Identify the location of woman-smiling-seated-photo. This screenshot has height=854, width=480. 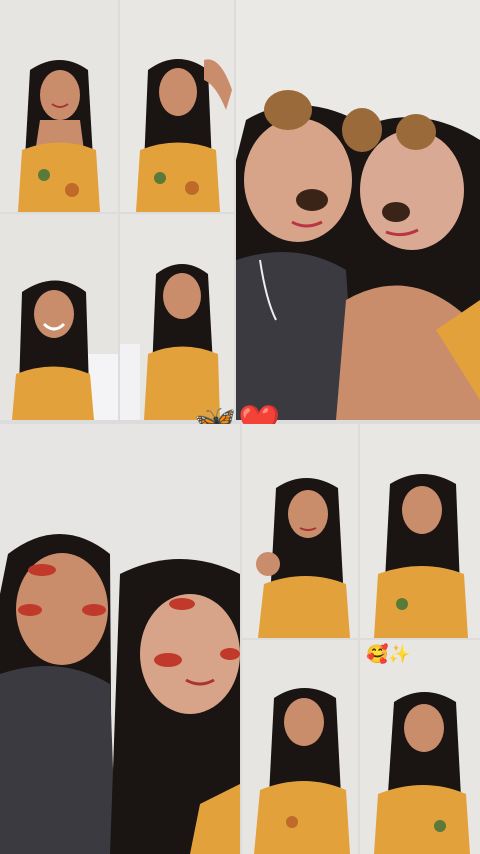
(420, 531).